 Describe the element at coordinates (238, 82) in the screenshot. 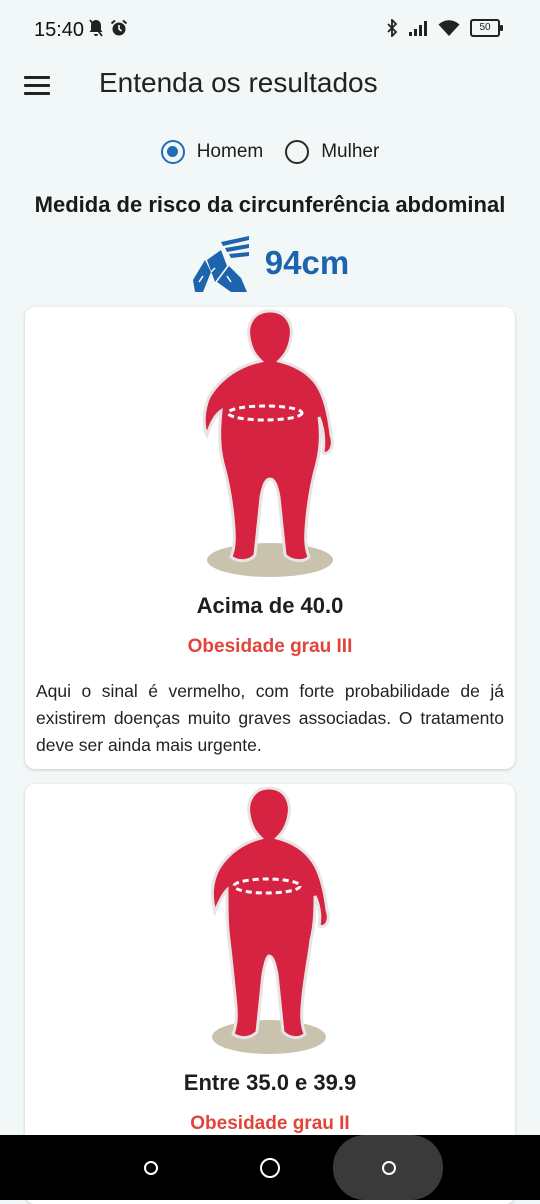

I see `page-title: Entenda os resultados` at that location.